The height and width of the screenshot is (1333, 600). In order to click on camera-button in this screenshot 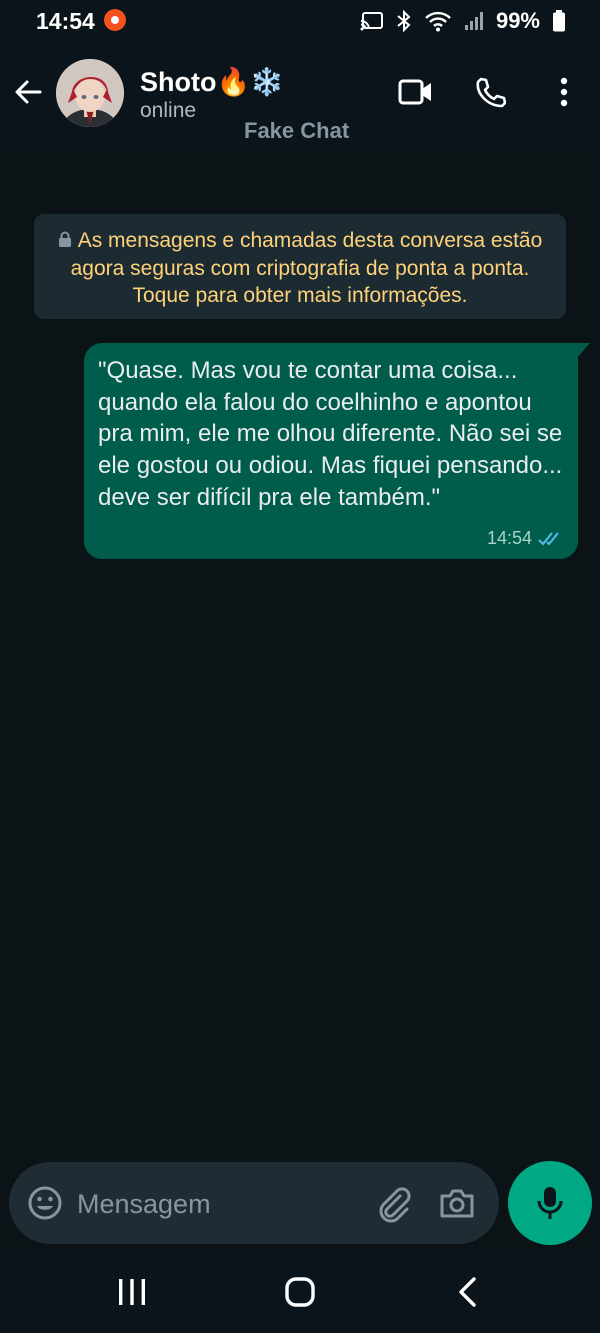, I will do `click(457, 1204)`.